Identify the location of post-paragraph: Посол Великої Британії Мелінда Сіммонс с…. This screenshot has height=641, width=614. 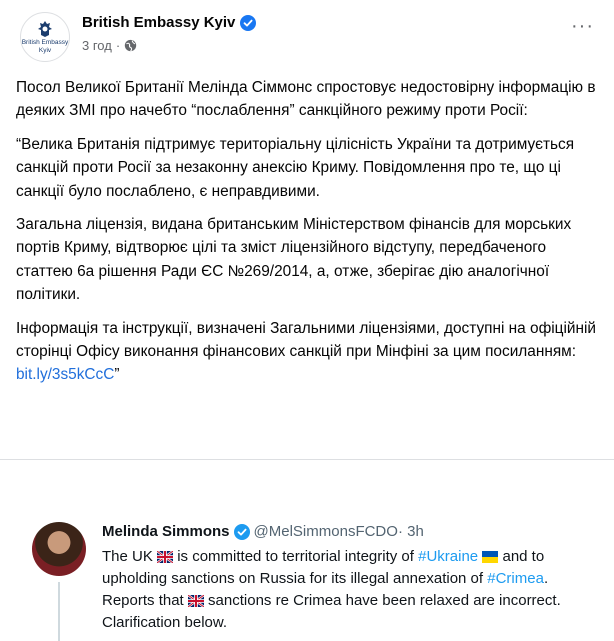
(306, 99).